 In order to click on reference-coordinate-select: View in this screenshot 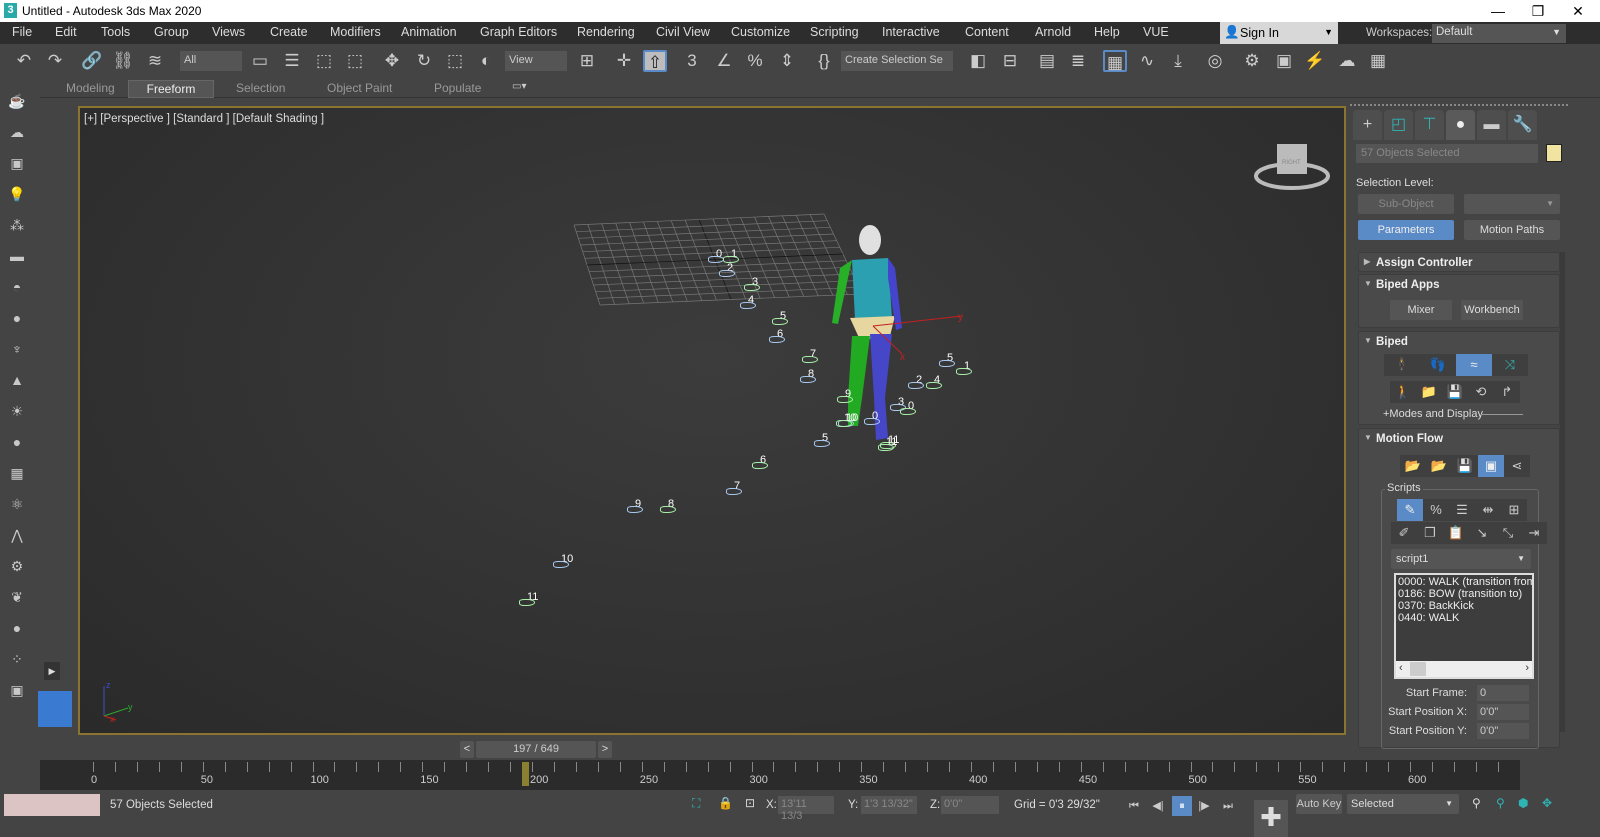, I will do `click(536, 61)`.